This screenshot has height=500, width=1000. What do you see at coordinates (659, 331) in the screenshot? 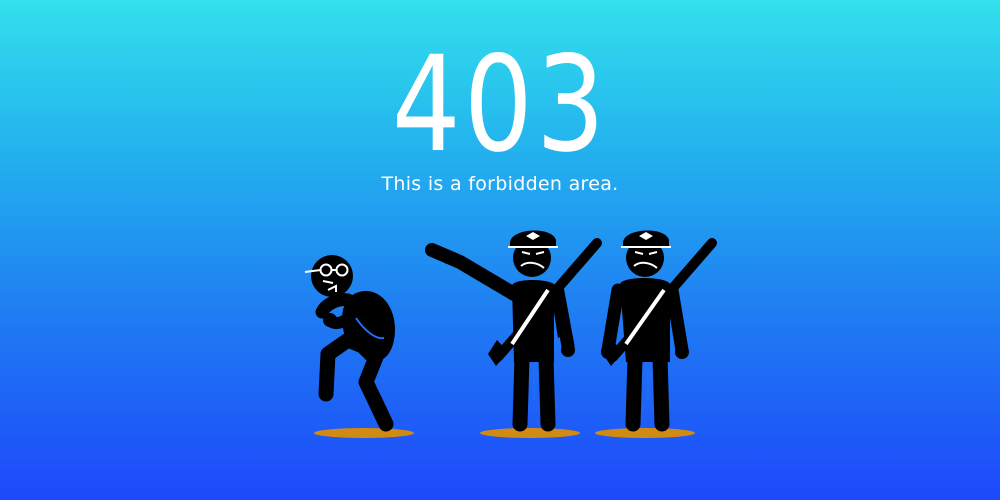
I see `guard-standing-icon` at bounding box center [659, 331].